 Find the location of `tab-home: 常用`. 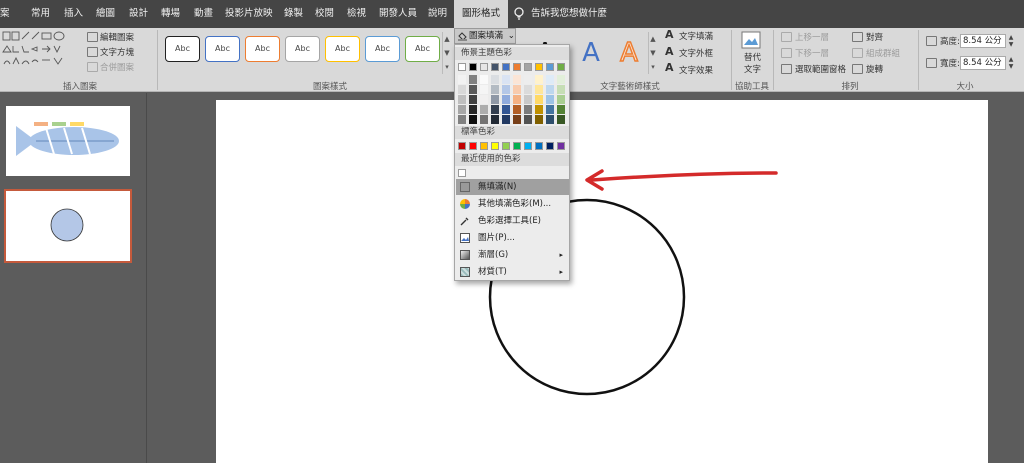

tab-home: 常用 is located at coordinates (40, 14).